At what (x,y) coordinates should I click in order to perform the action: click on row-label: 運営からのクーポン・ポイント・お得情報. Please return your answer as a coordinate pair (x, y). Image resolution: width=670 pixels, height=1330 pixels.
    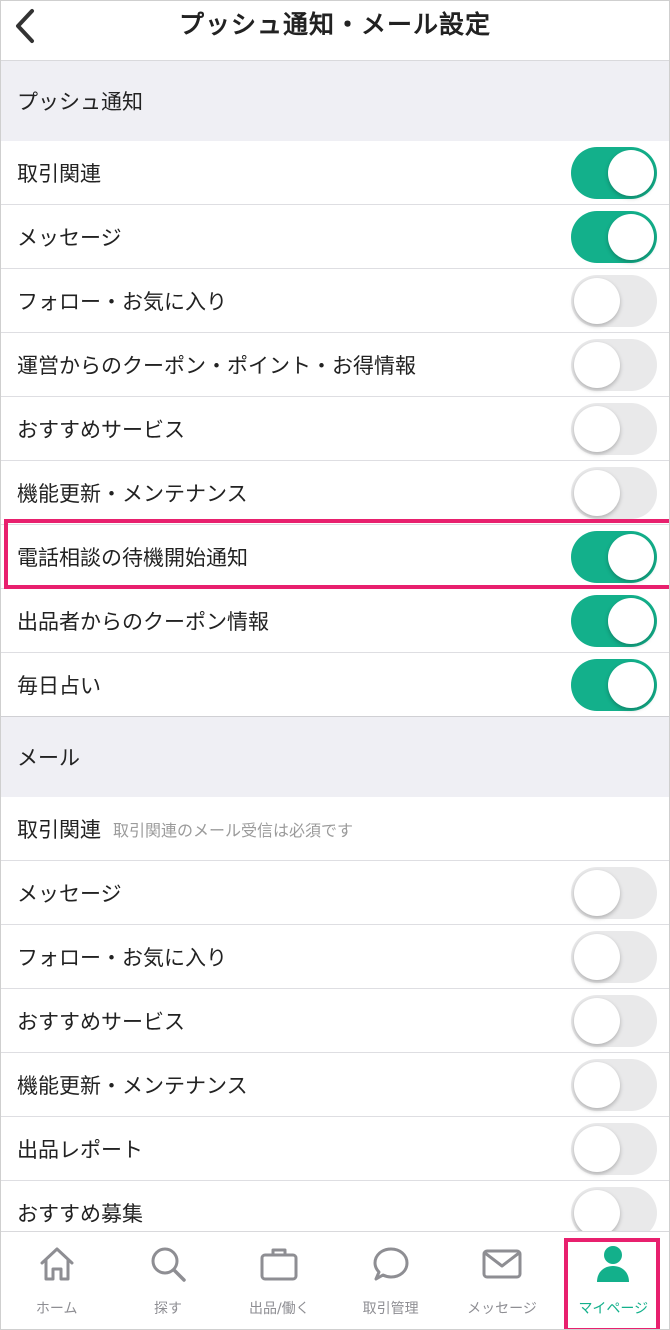
    Looking at the image, I should click on (216, 365).